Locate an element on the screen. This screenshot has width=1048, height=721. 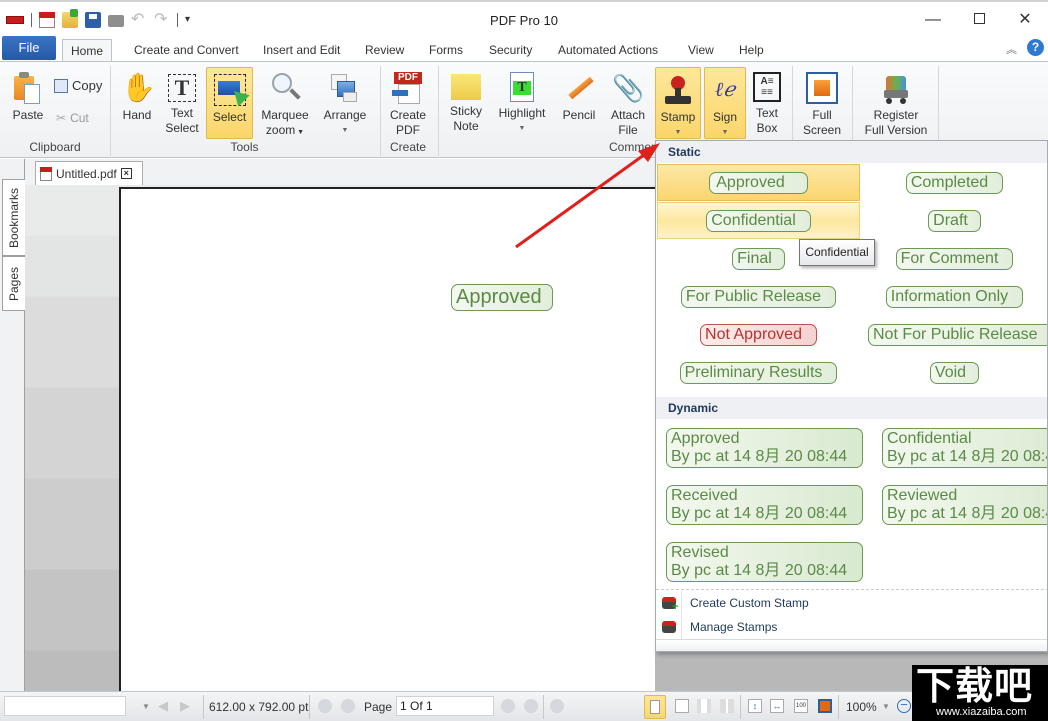
manage-stamps-icon is located at coordinates (669, 627).